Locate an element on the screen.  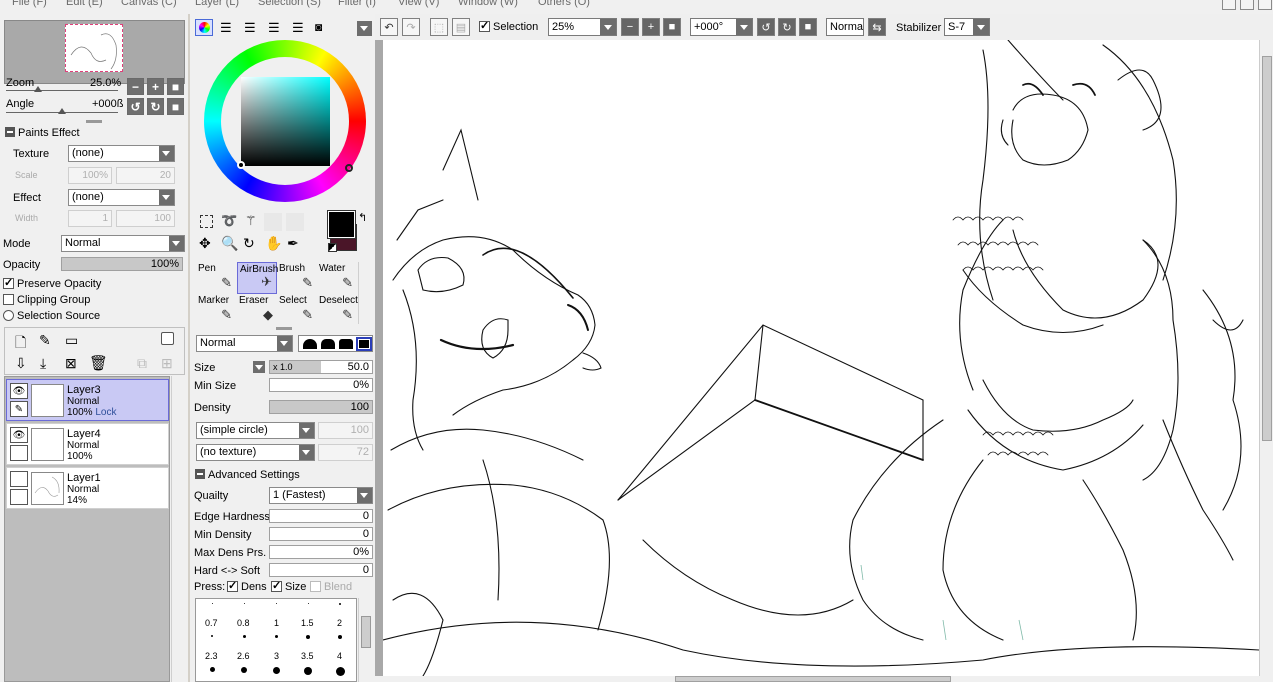
close-window-button is located at coordinates (1265, 5).